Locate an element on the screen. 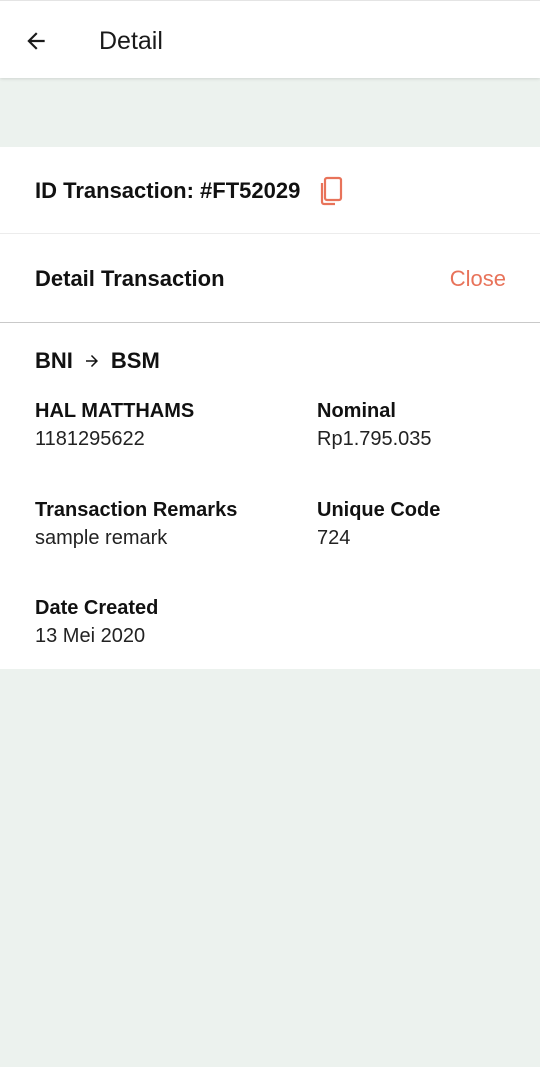  transaction-id: ID Transaction: #FT52029 is located at coordinates (168, 190).